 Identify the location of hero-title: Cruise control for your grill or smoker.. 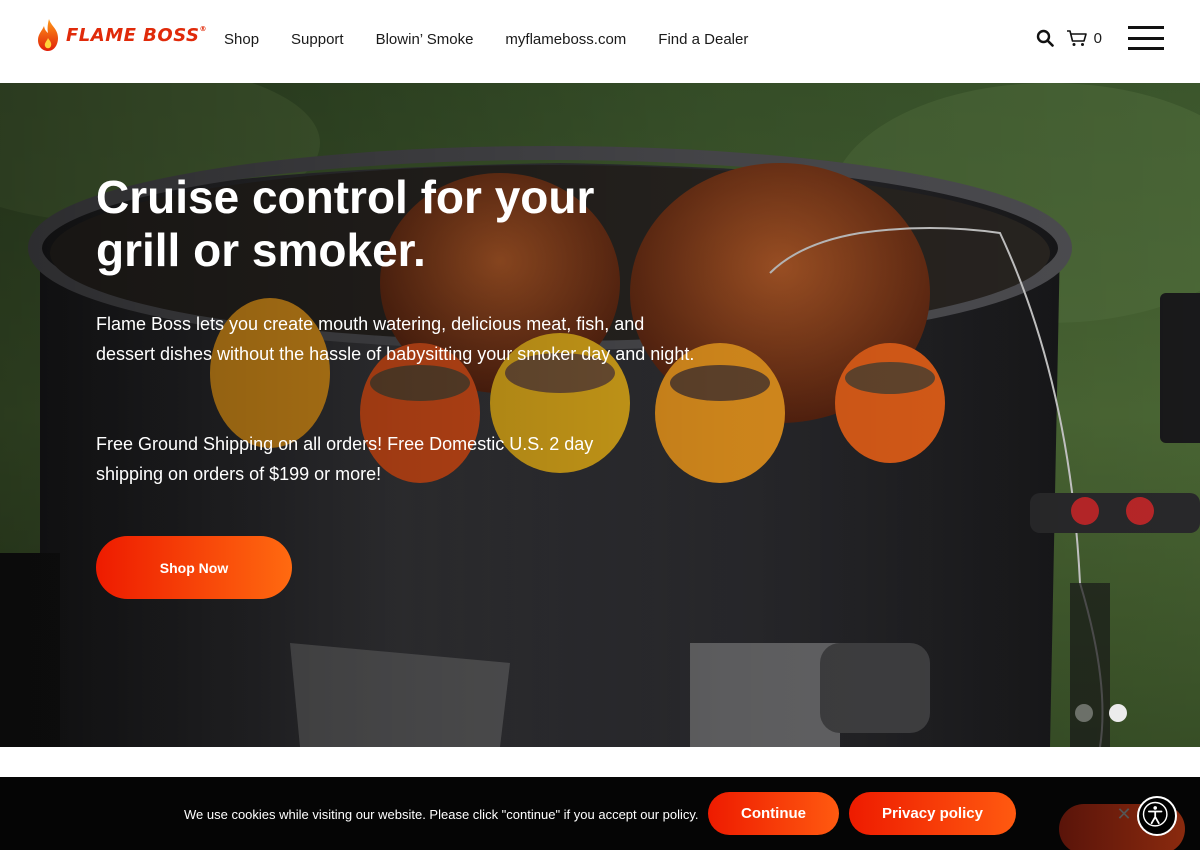
(345, 223).